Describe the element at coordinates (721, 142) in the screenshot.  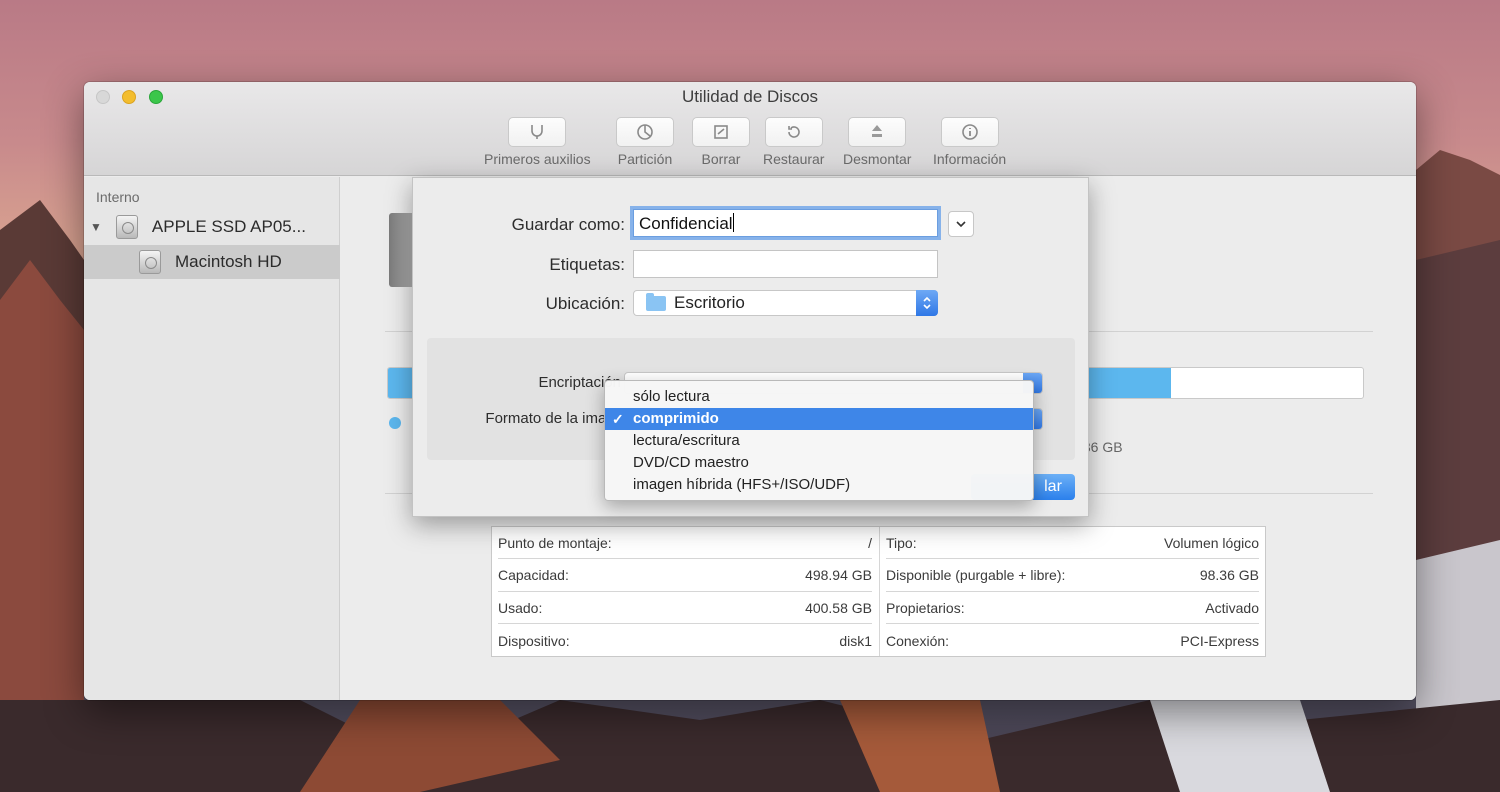
I see `erase-button: Borrar` at that location.